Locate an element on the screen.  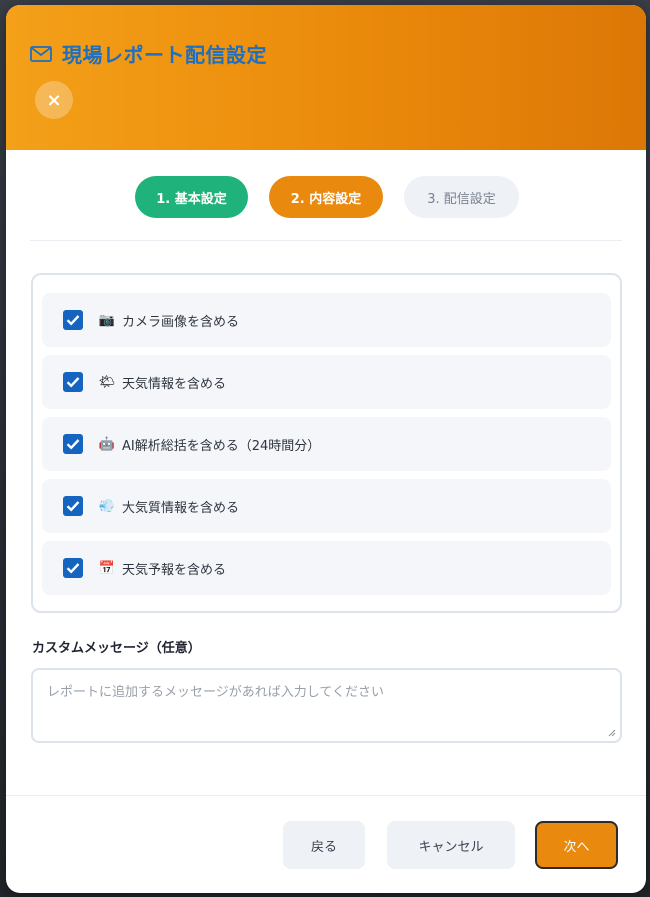
checkbox-weather-info is located at coordinates (73, 382).